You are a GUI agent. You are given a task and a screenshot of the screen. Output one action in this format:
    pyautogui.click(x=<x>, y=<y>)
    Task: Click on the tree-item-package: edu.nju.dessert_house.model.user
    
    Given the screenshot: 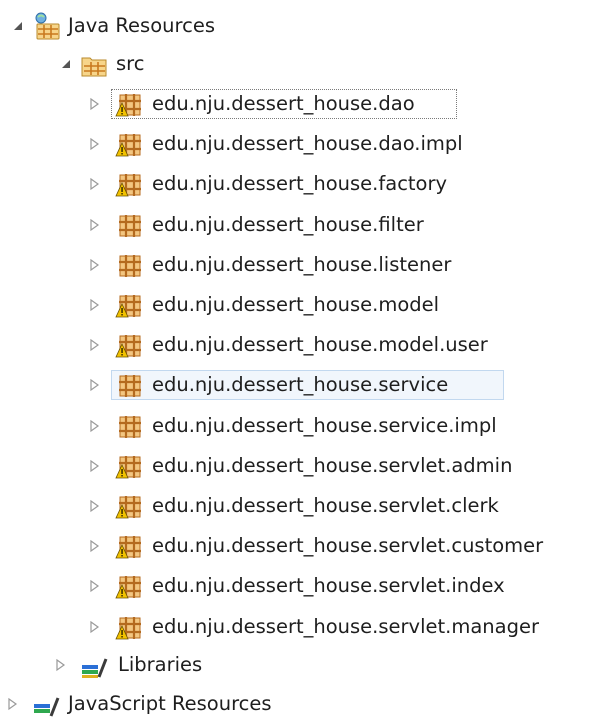 What is the action you would take?
    pyautogui.click(x=306, y=345)
    